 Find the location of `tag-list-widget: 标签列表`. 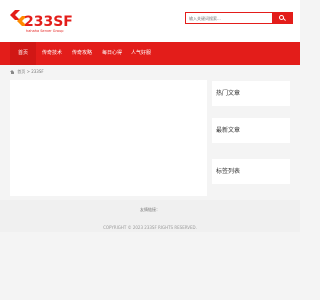

tag-list-widget: 标签列表 is located at coordinates (251, 171).